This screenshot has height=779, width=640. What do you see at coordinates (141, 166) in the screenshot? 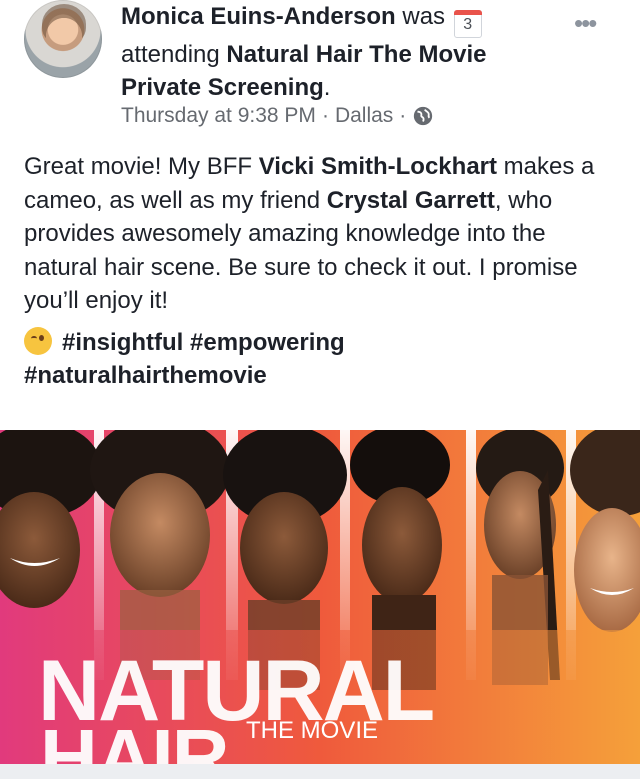
I see `post-text: Great movie! My BFF` at bounding box center [141, 166].